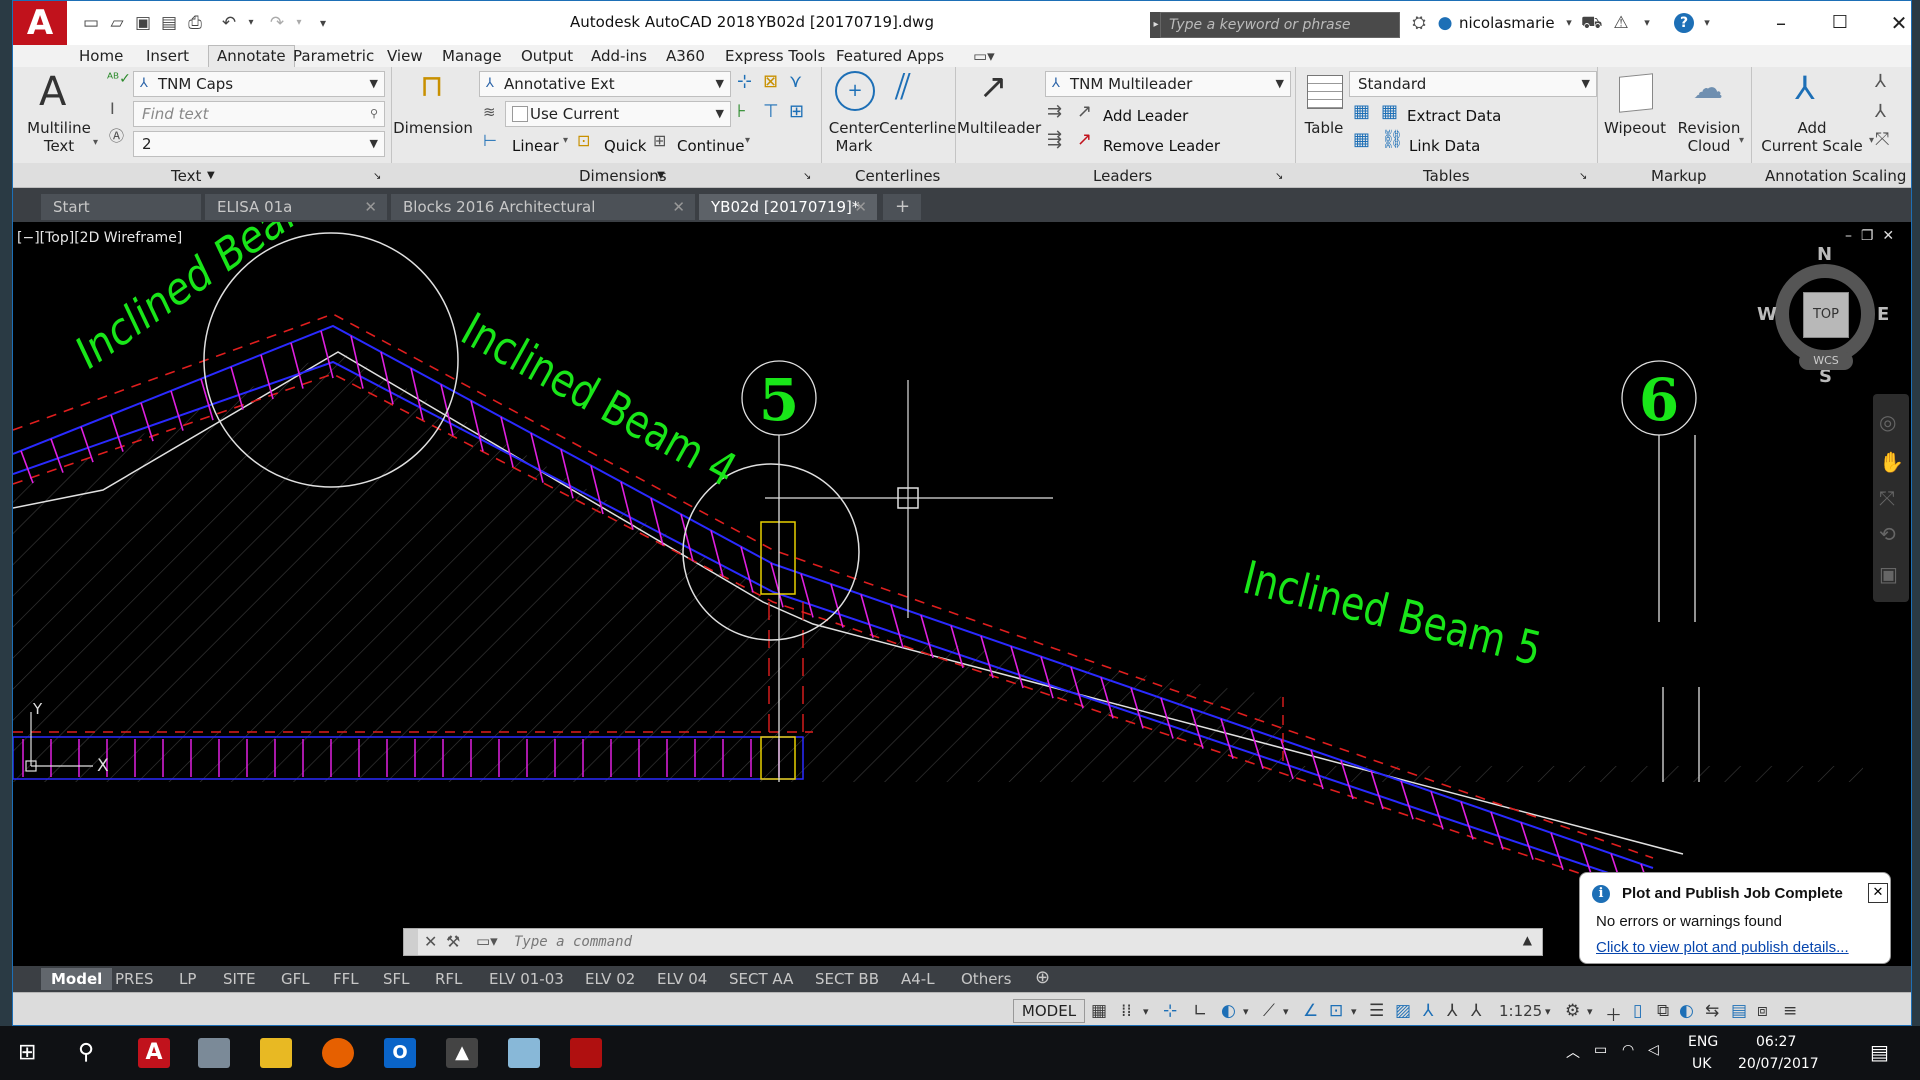 This screenshot has width=1920, height=1080. I want to click on layout-tab: SECT BB, so click(847, 979).